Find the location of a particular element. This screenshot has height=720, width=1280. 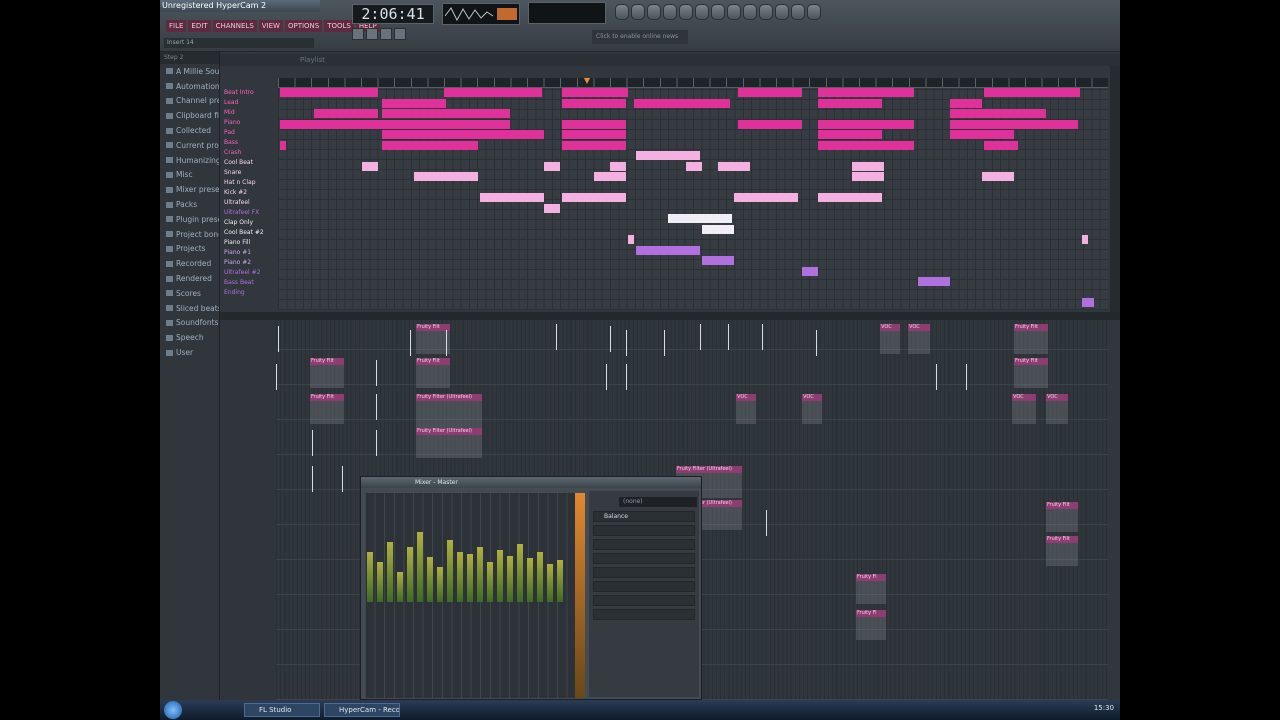

record-audio-icon is located at coordinates (766, 12).